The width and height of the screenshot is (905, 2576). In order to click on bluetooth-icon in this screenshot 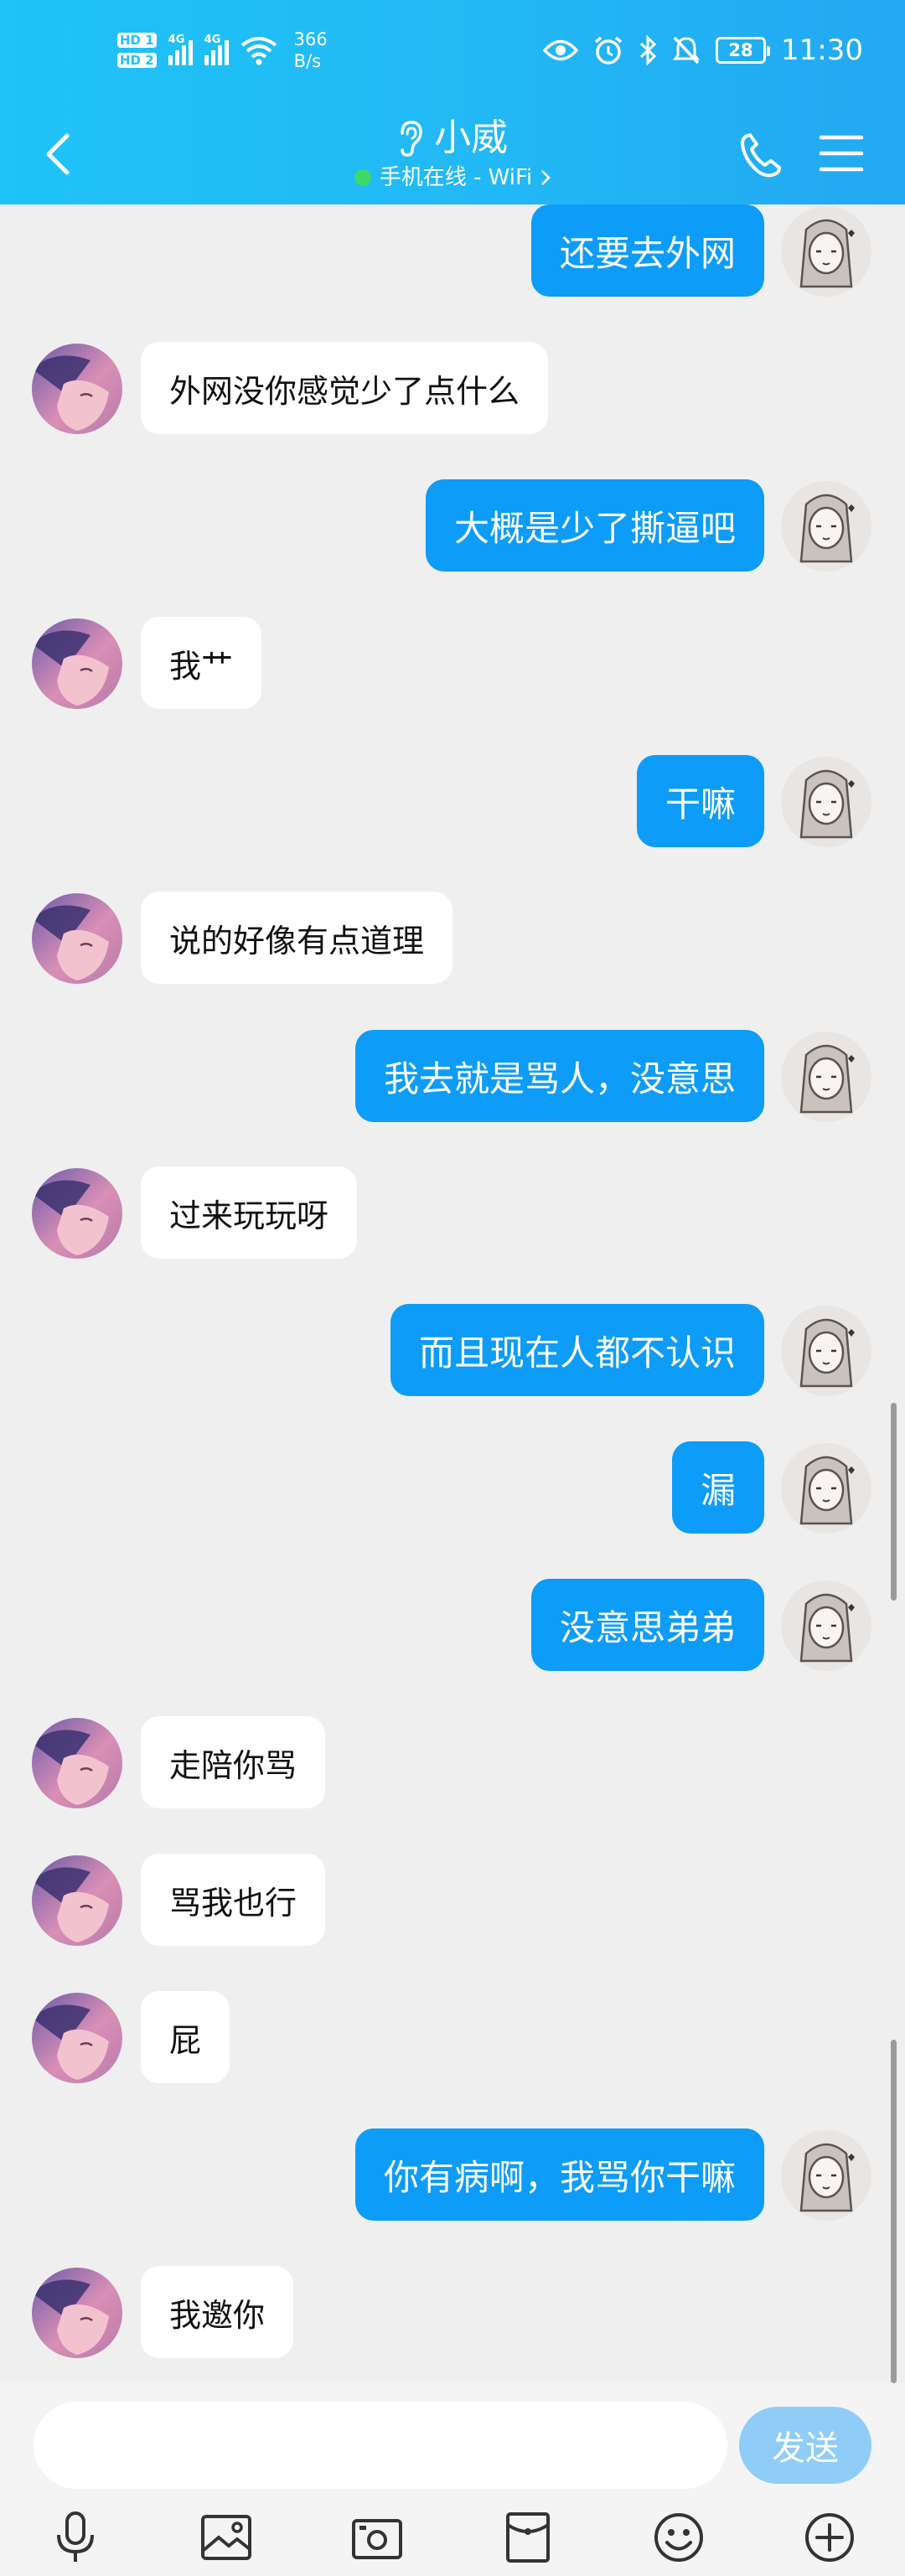, I will do `click(648, 50)`.